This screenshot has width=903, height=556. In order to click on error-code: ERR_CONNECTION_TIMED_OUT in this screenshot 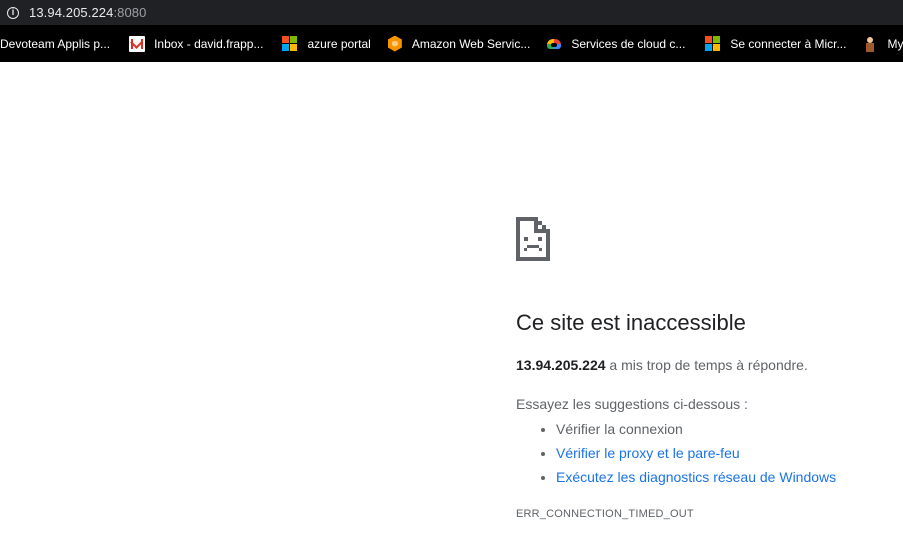, I will do `click(605, 514)`.